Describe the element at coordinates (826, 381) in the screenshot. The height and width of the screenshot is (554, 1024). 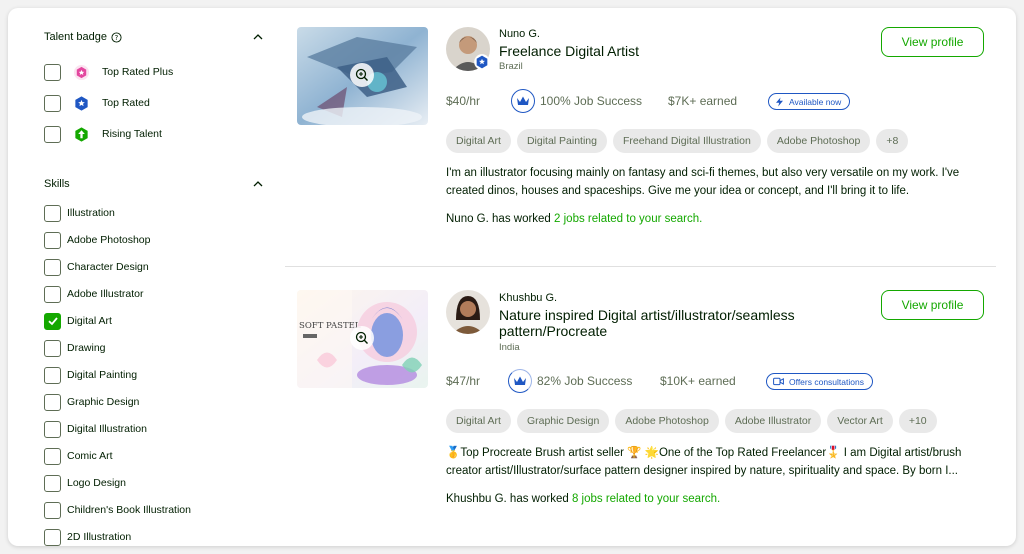
I see `consultations-text: Offers consultations` at that location.